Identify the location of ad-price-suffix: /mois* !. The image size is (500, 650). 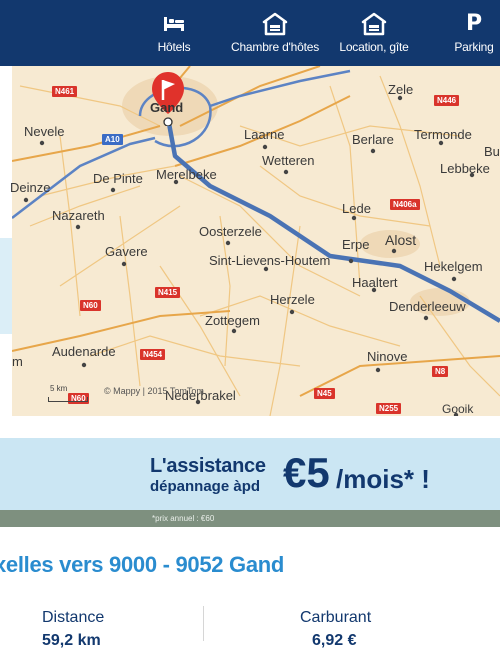
(383, 479).